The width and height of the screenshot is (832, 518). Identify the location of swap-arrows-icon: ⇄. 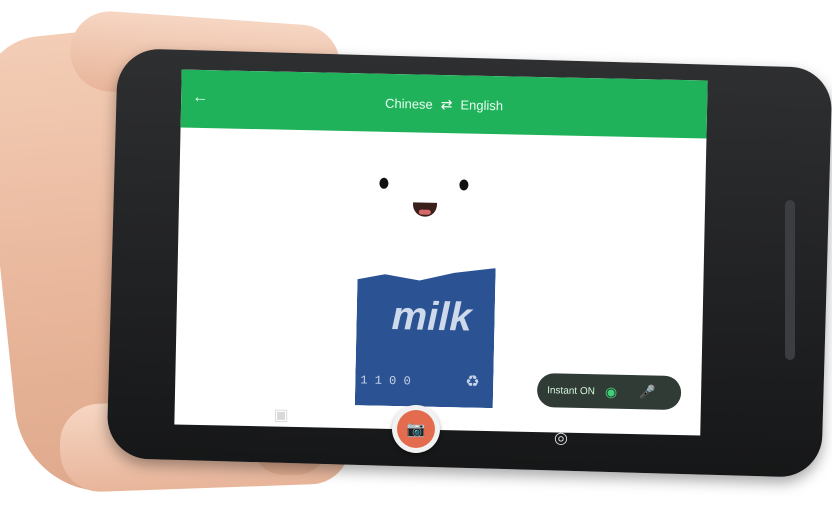
(447, 103).